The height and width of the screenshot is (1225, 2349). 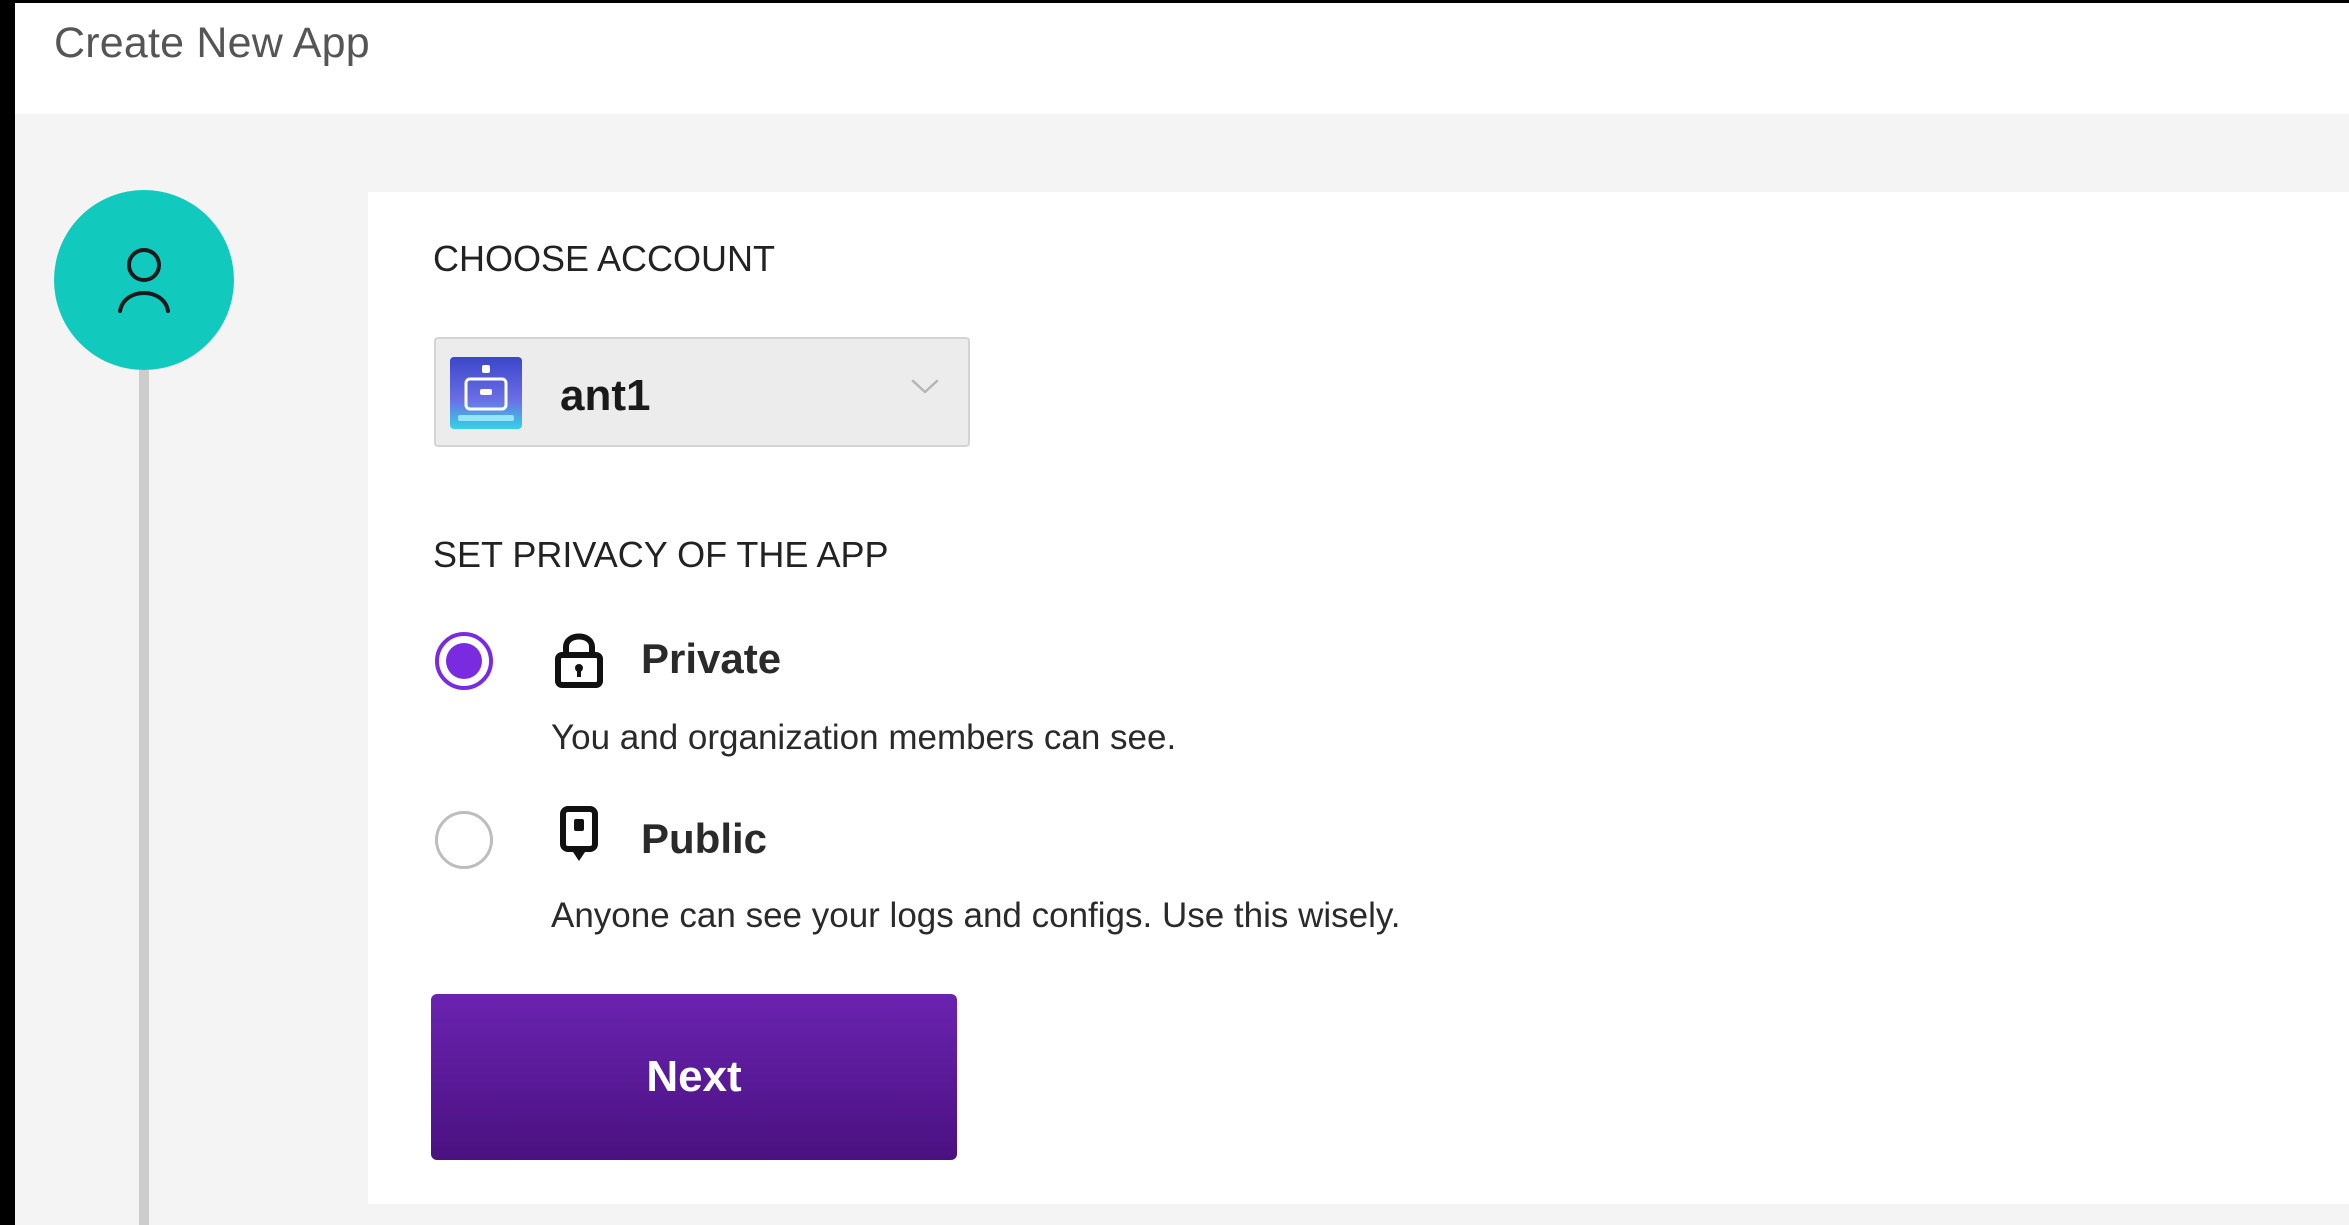 I want to click on account-select-value: ant1, so click(x=605, y=395).